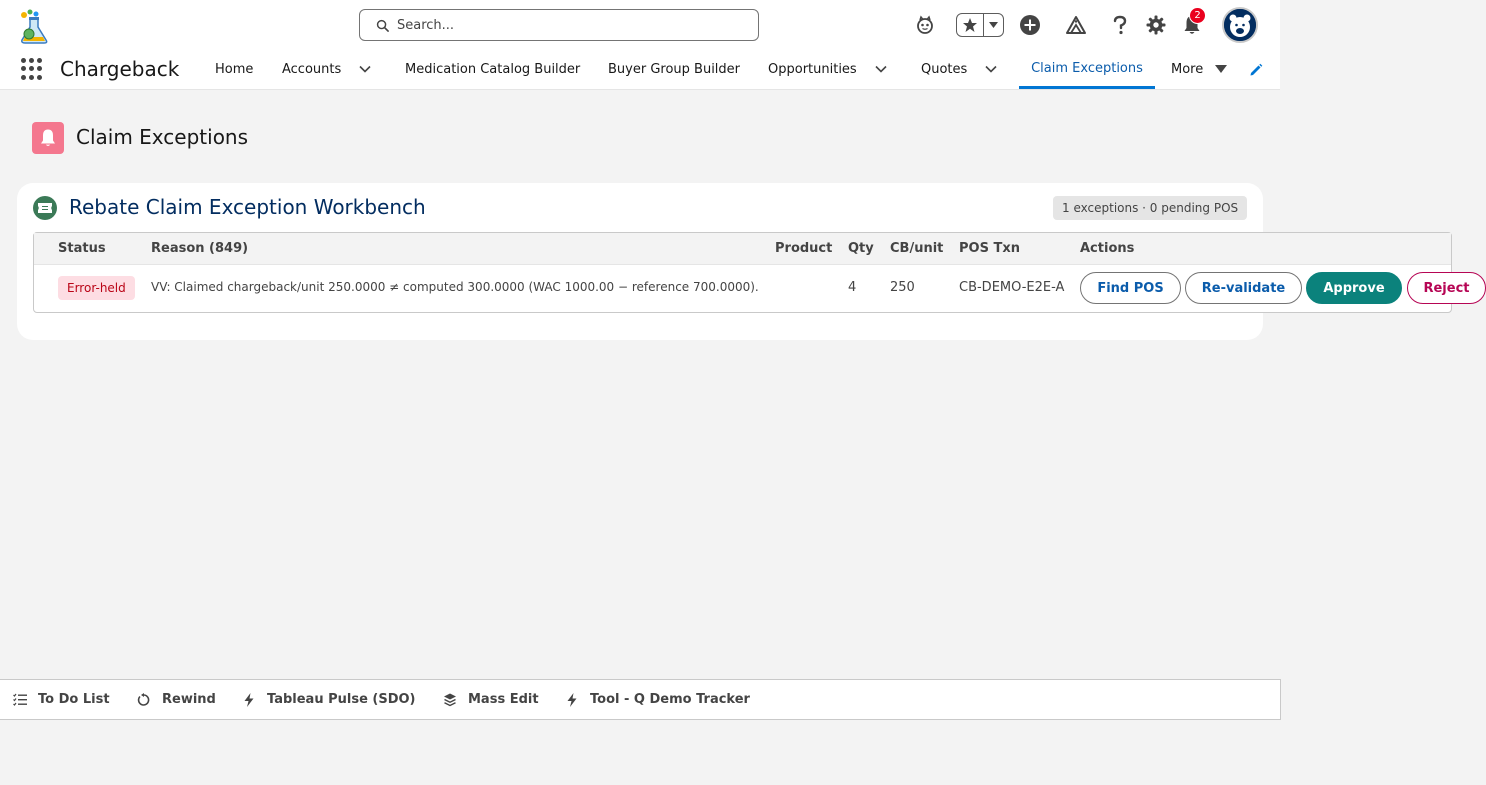  What do you see at coordinates (341, 699) in the screenshot?
I see `utility-item-label: Tableau Pulse (SDO)` at bounding box center [341, 699].